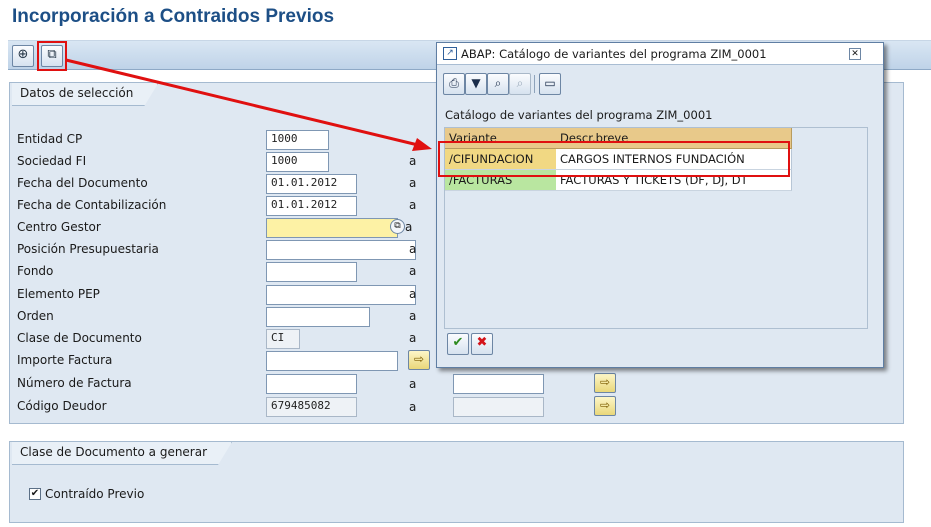  Describe the element at coordinates (422, 144) in the screenshot. I see `annotation-arrow-head` at that location.